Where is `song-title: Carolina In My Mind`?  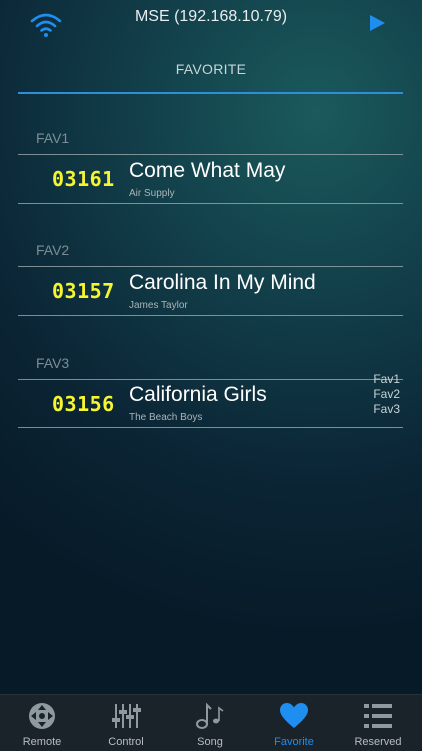
song-title: Carolina In My Mind is located at coordinates (222, 282).